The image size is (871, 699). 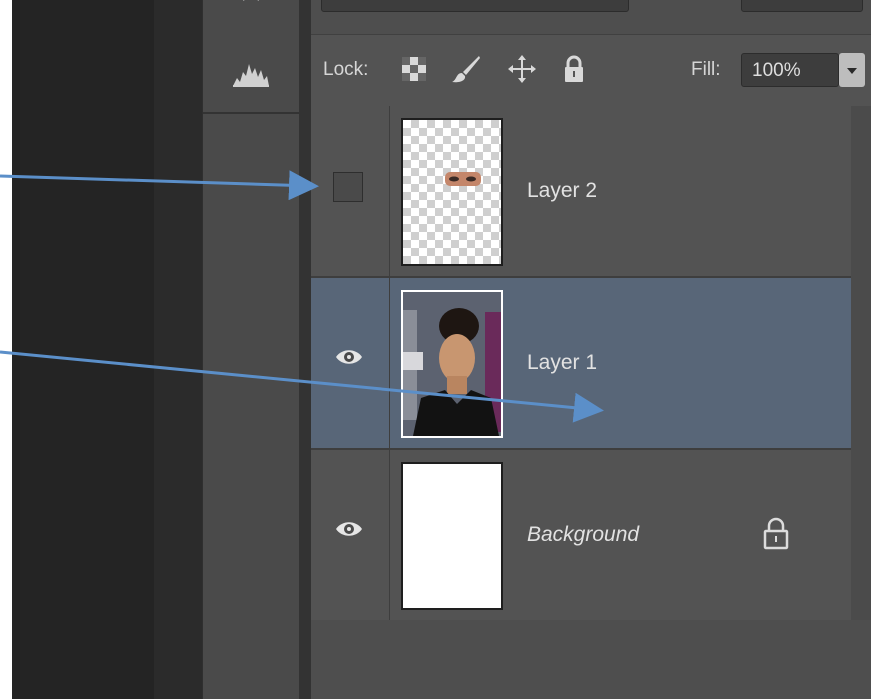 What do you see at coordinates (802, 6) in the screenshot?
I see `opacity-field` at bounding box center [802, 6].